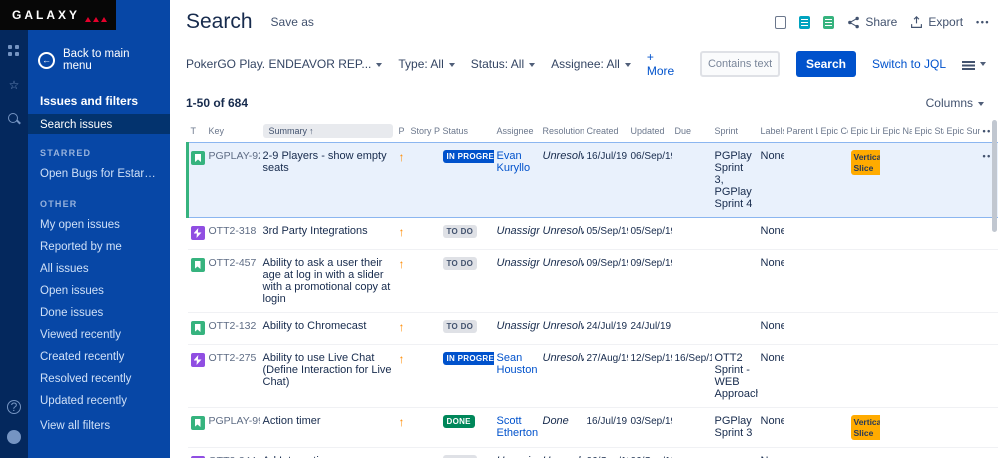  I want to click on column-header-parent-link: Parent Link, so click(801, 131).